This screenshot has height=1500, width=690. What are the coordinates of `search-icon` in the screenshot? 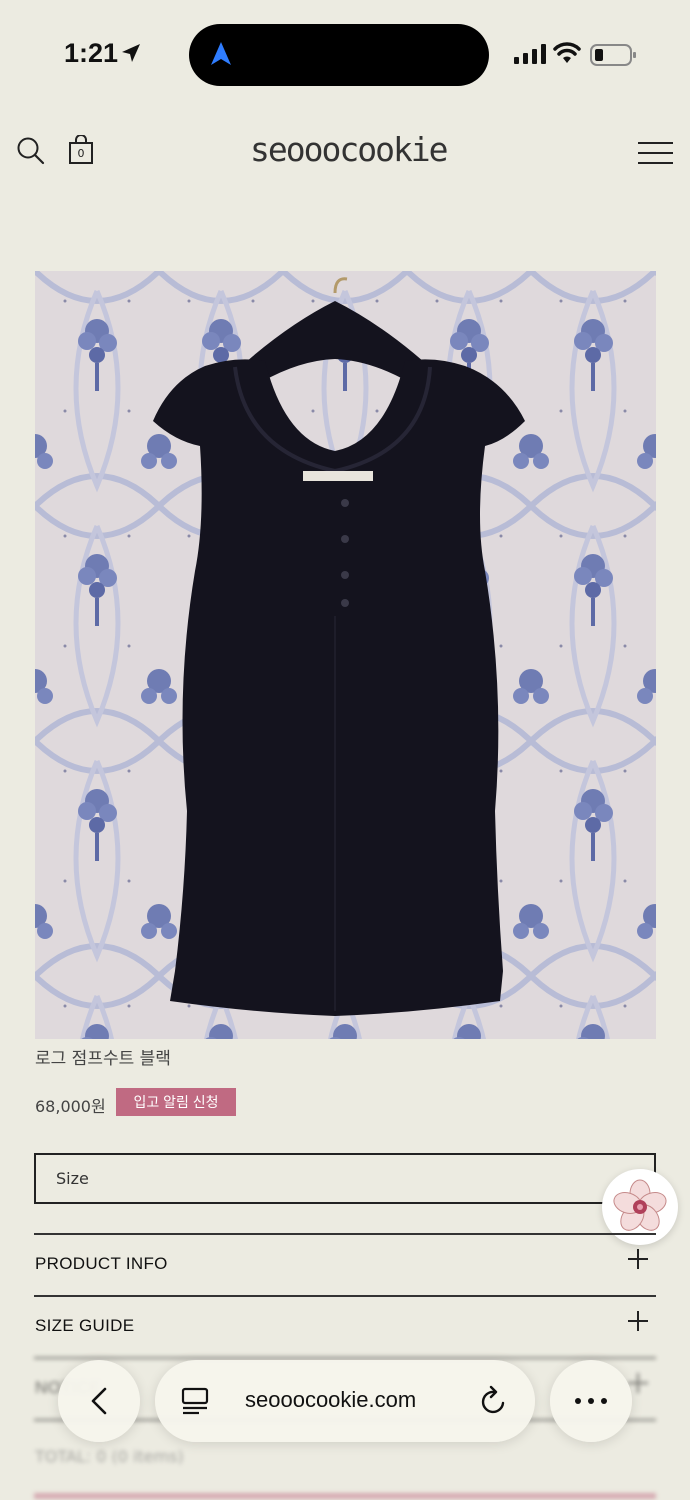 It's located at (31, 153).